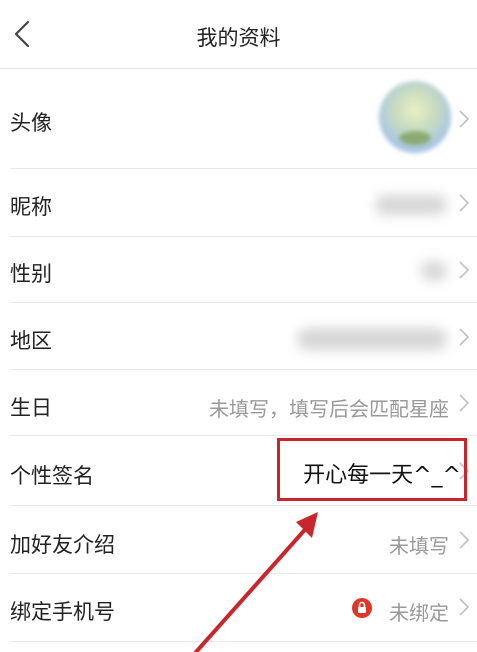 Image resolution: width=477 pixels, height=652 pixels. Describe the element at coordinates (415, 117) in the screenshot. I see `avatar` at that location.